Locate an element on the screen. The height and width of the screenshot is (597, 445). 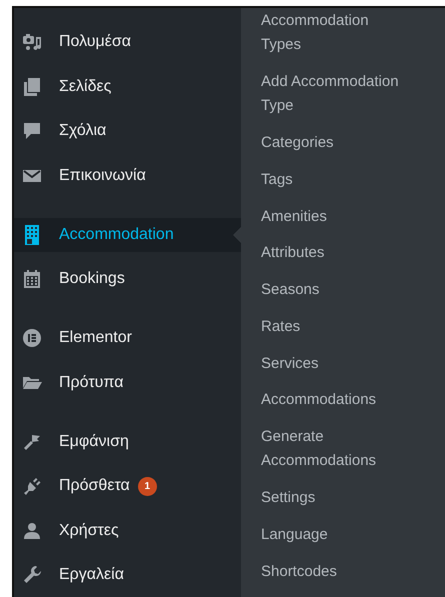
submenu-link: Accommodation Types is located at coordinates (333, 33).